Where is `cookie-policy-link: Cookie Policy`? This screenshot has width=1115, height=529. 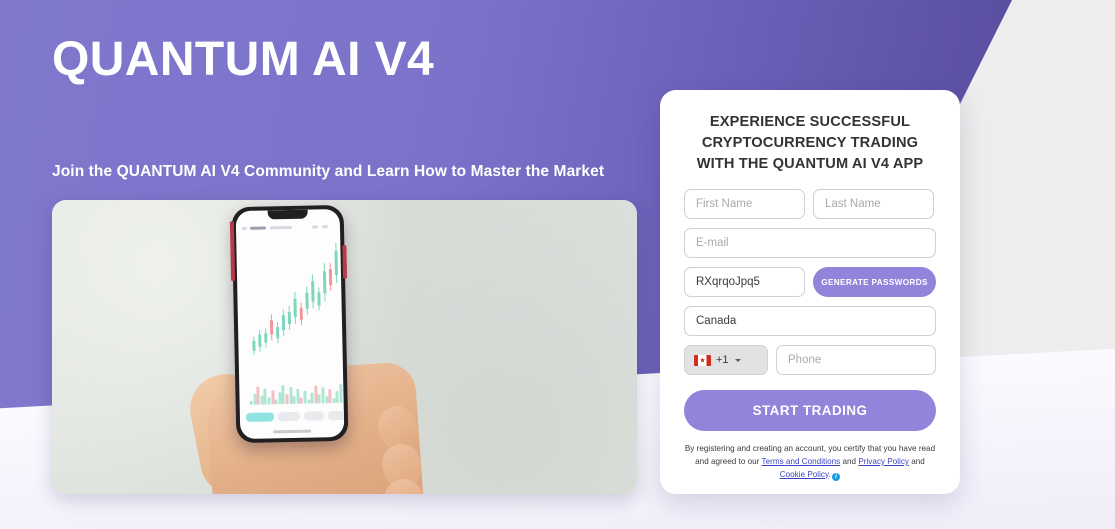
cookie-policy-link: Cookie Policy is located at coordinates (804, 474).